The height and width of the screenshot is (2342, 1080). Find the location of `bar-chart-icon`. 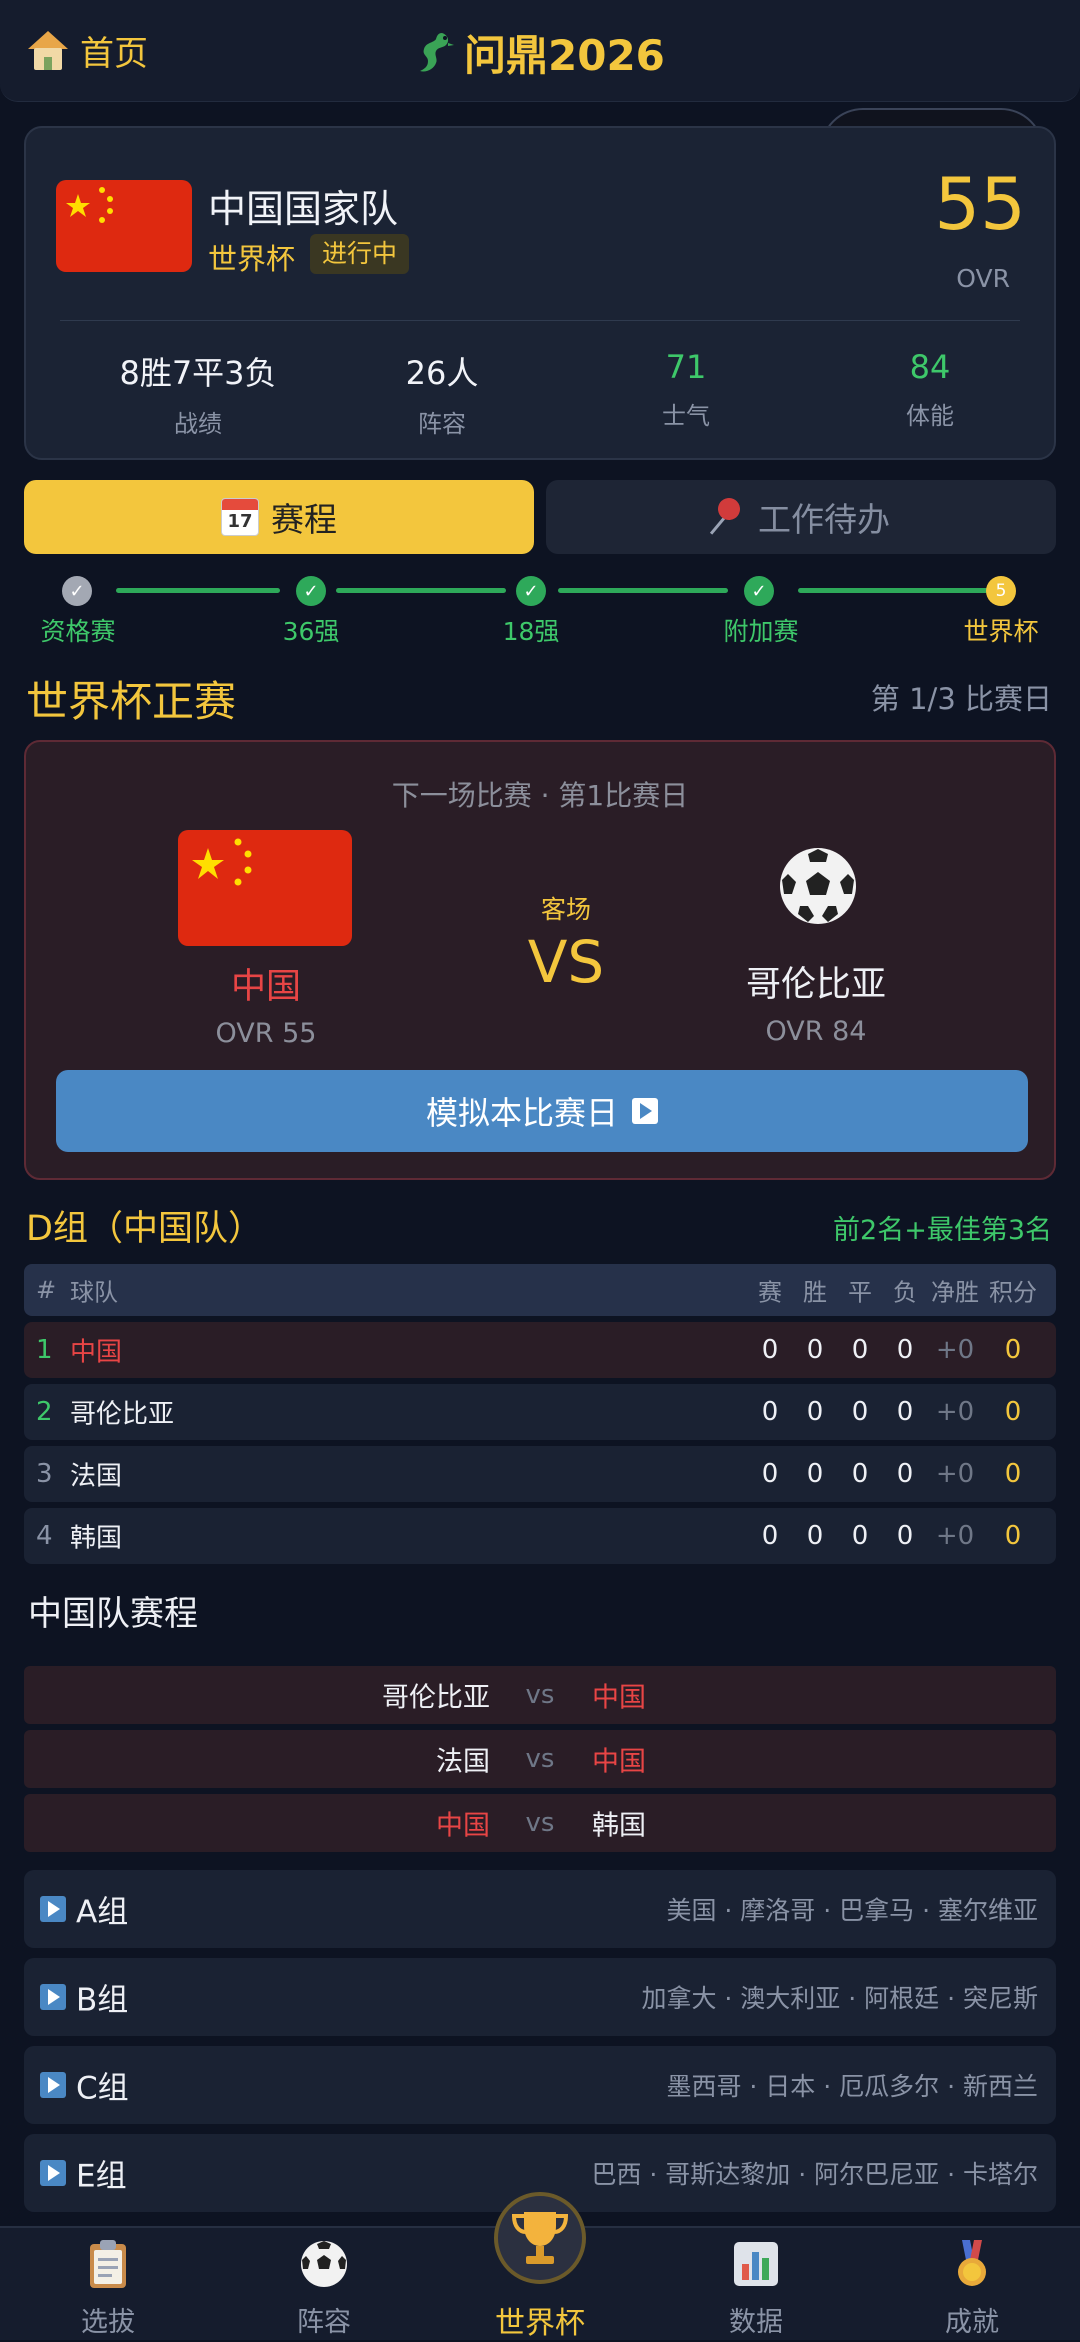

bar-chart-icon is located at coordinates (756, 2264).